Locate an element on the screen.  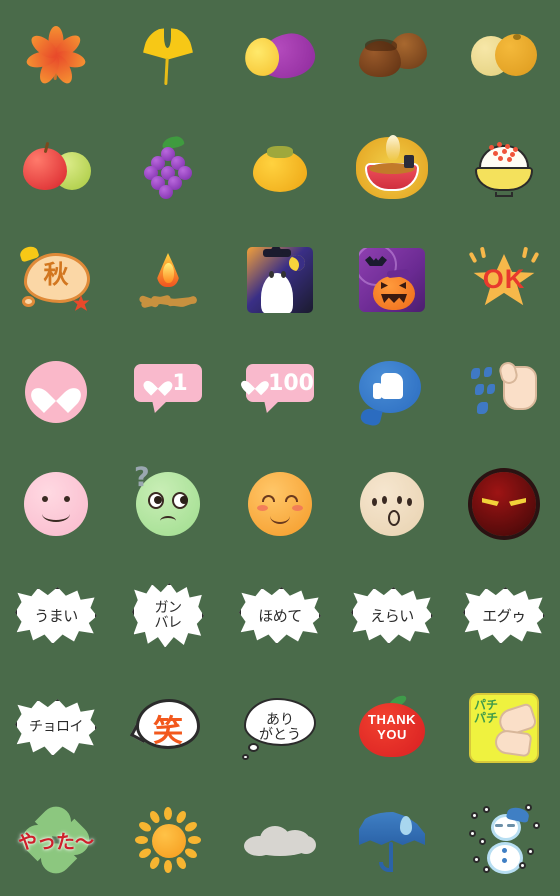
bubble-umai-text: うまい is located at coordinates (56, 615).